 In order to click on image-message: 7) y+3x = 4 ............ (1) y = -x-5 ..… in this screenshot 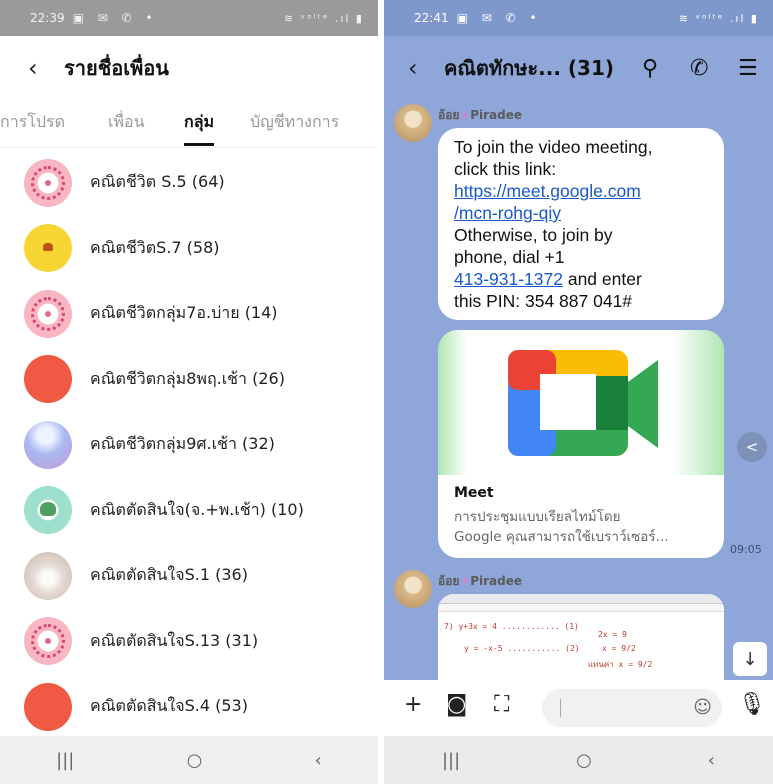, I will do `click(581, 637)`.